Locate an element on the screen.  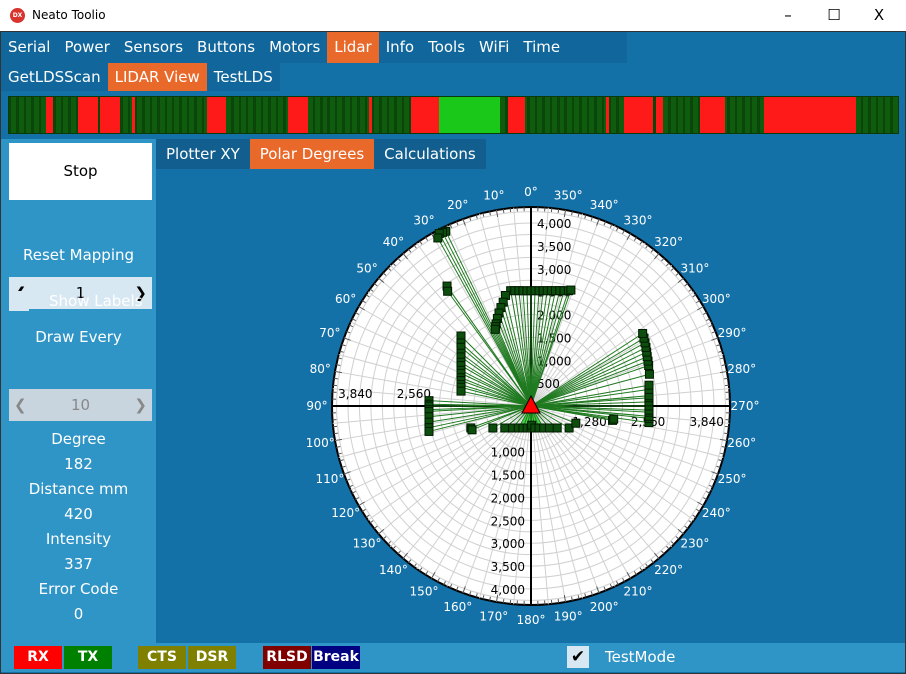
angle-tick-label: 350° is located at coordinates (568, 195).